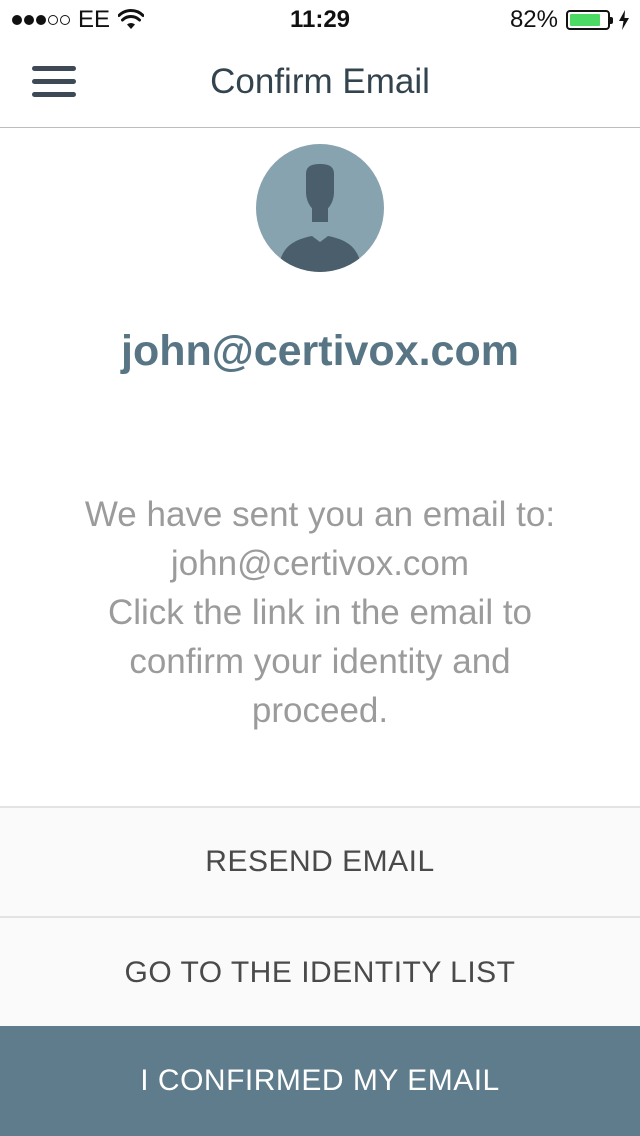 Image resolution: width=640 pixels, height=1136 pixels. Describe the element at coordinates (533, 19) in the screenshot. I see `battery-percent: 82%` at that location.